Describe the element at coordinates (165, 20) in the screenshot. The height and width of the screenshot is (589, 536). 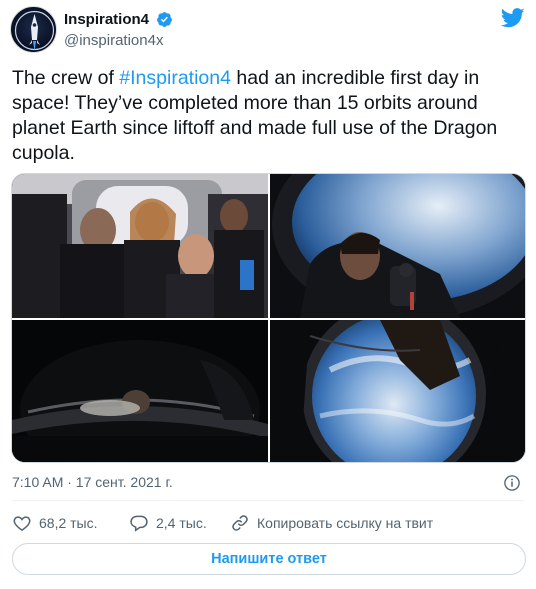
I see `verified-badge-icon` at that location.